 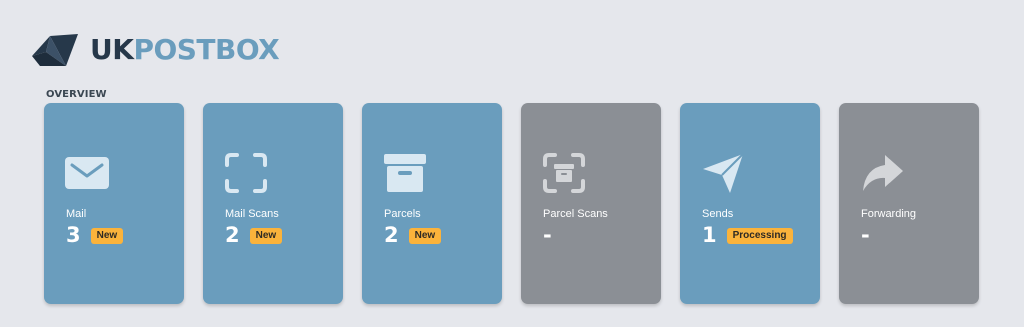 What do you see at coordinates (591, 203) in the screenshot?
I see `card-parcel-scans: Parcel Scans -` at bounding box center [591, 203].